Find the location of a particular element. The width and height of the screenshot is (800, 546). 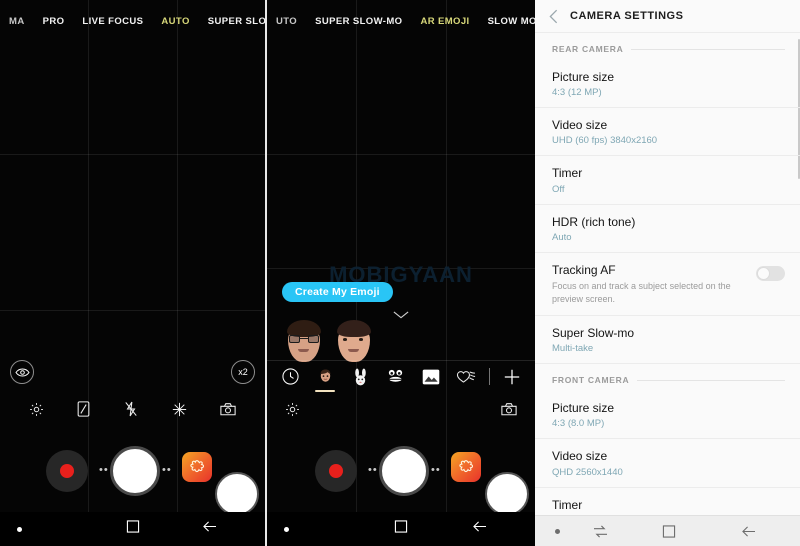

zoom-label: x2 is located at coordinates (243, 372).